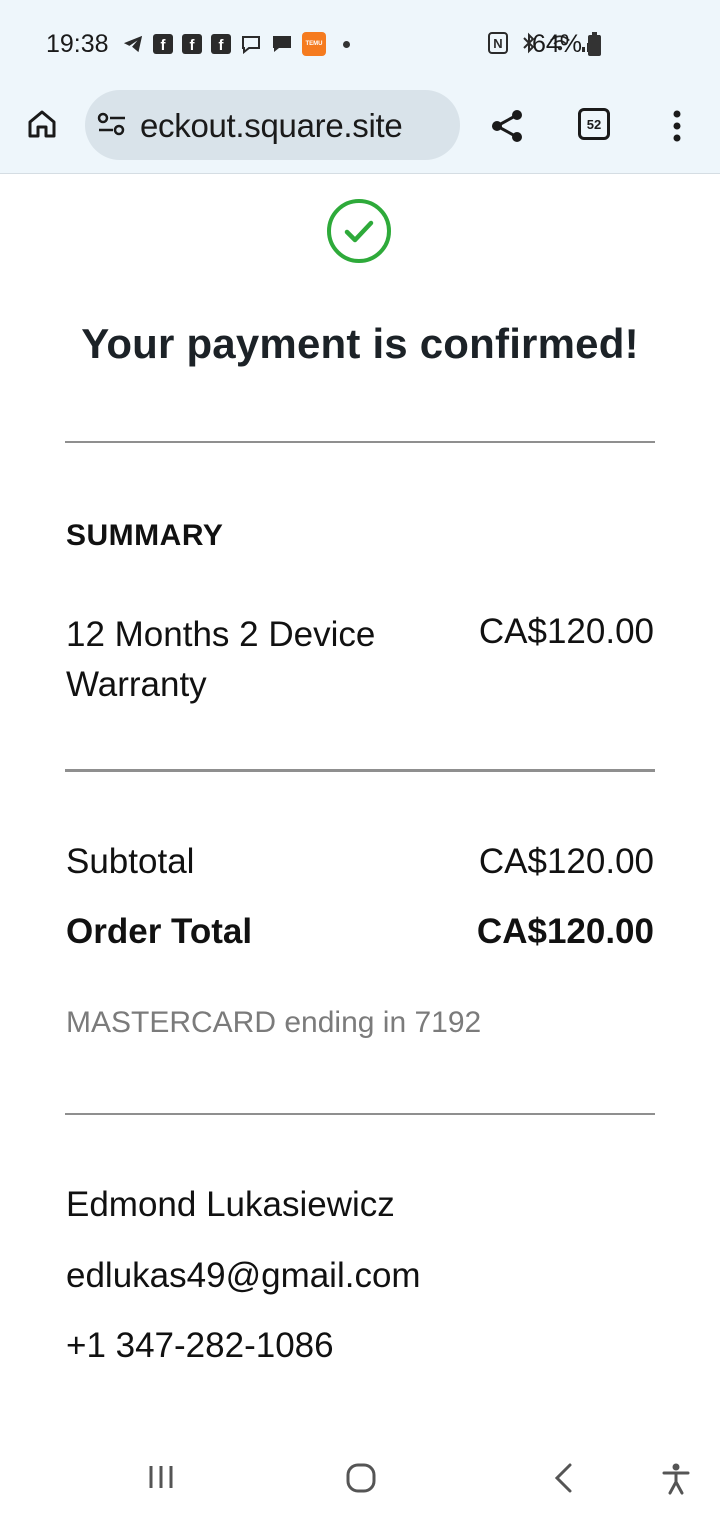  What do you see at coordinates (145, 535) in the screenshot?
I see `summary-heading: SUMMARY` at bounding box center [145, 535].